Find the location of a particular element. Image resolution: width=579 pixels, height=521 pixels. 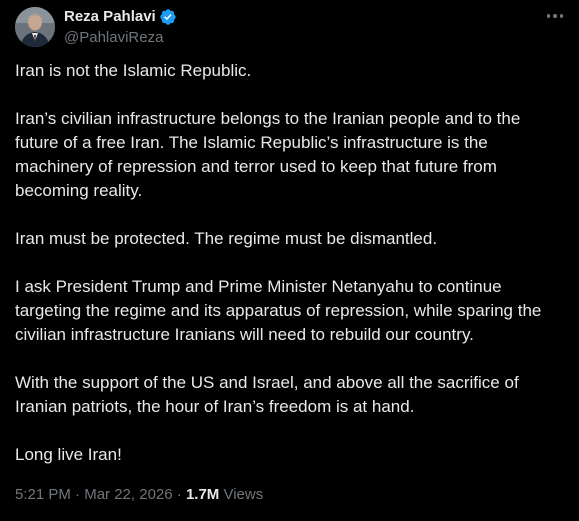

views-link: 1.7M Views is located at coordinates (224, 494).